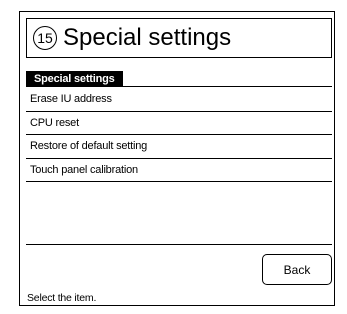 Image resolution: width=347 pixels, height=314 pixels. What do you see at coordinates (74, 79) in the screenshot?
I see `panel-tab: Special settings` at bounding box center [74, 79].